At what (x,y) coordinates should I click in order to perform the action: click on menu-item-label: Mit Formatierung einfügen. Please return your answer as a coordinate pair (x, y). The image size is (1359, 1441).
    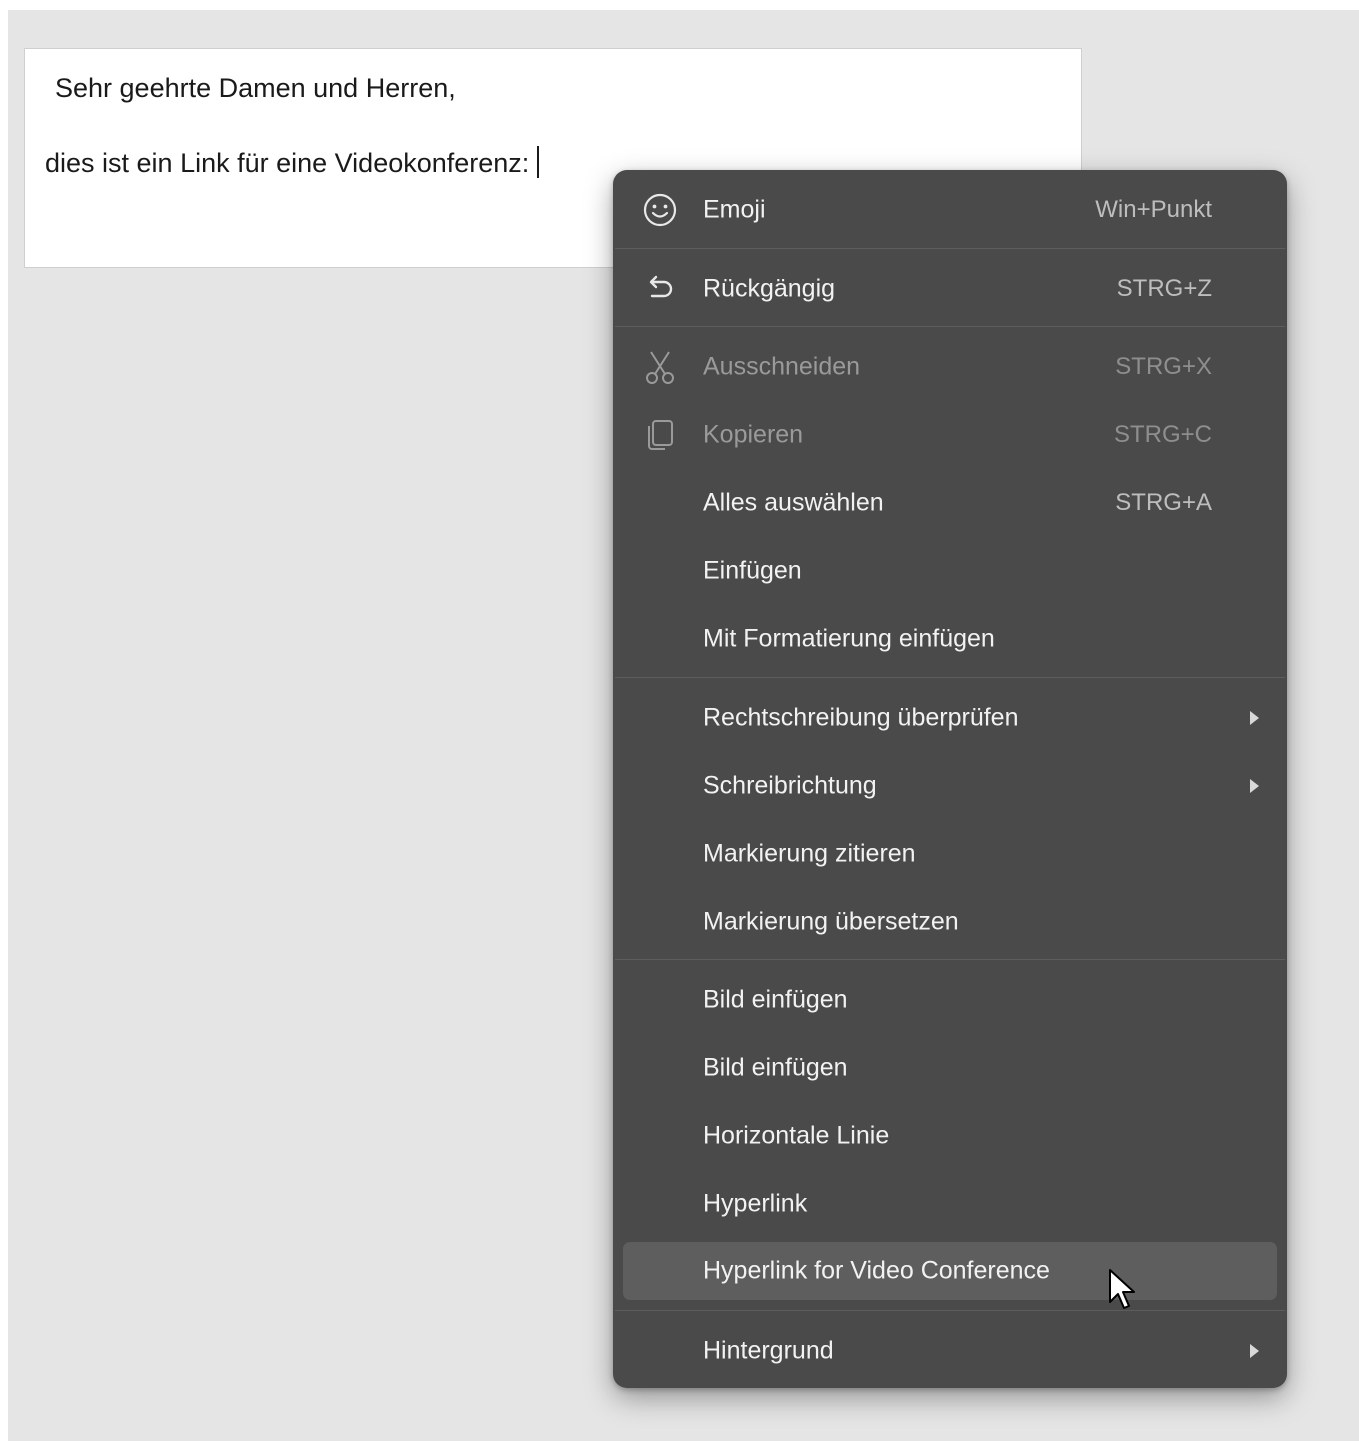
    Looking at the image, I should click on (849, 638).